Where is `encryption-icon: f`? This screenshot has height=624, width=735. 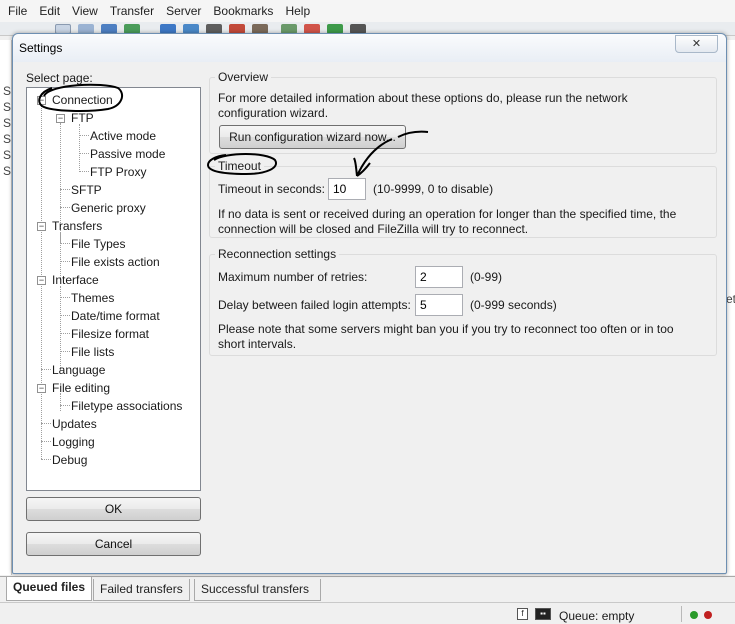
encryption-icon: f is located at coordinates (522, 614).